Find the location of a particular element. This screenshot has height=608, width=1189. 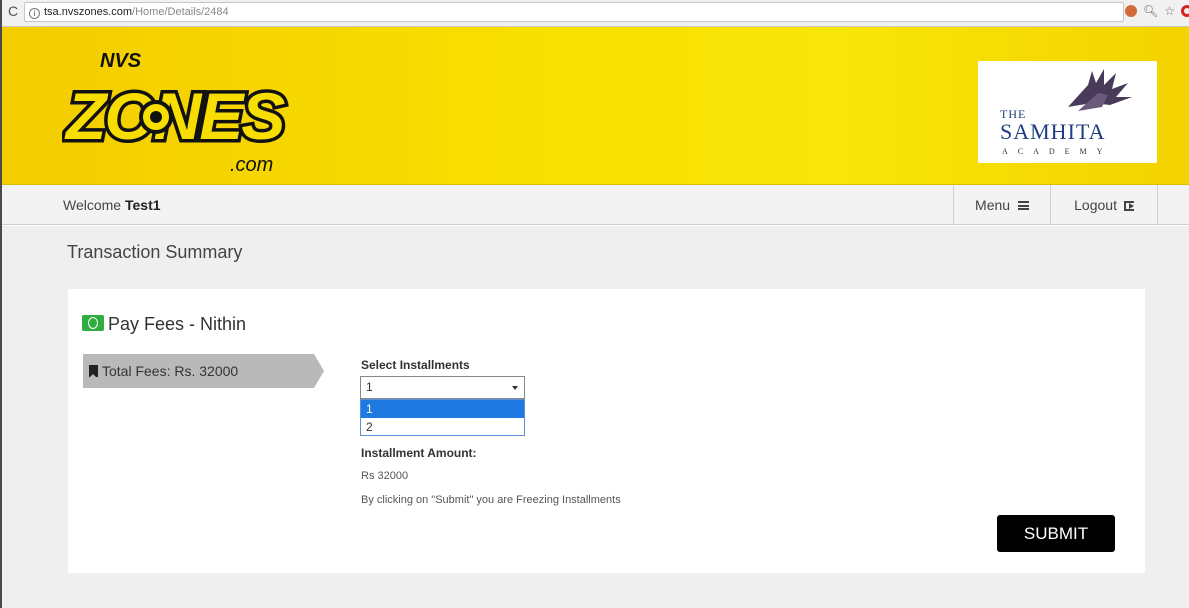

total-fees-text: Total Fees: Rs. 32000 is located at coordinates (170, 371).